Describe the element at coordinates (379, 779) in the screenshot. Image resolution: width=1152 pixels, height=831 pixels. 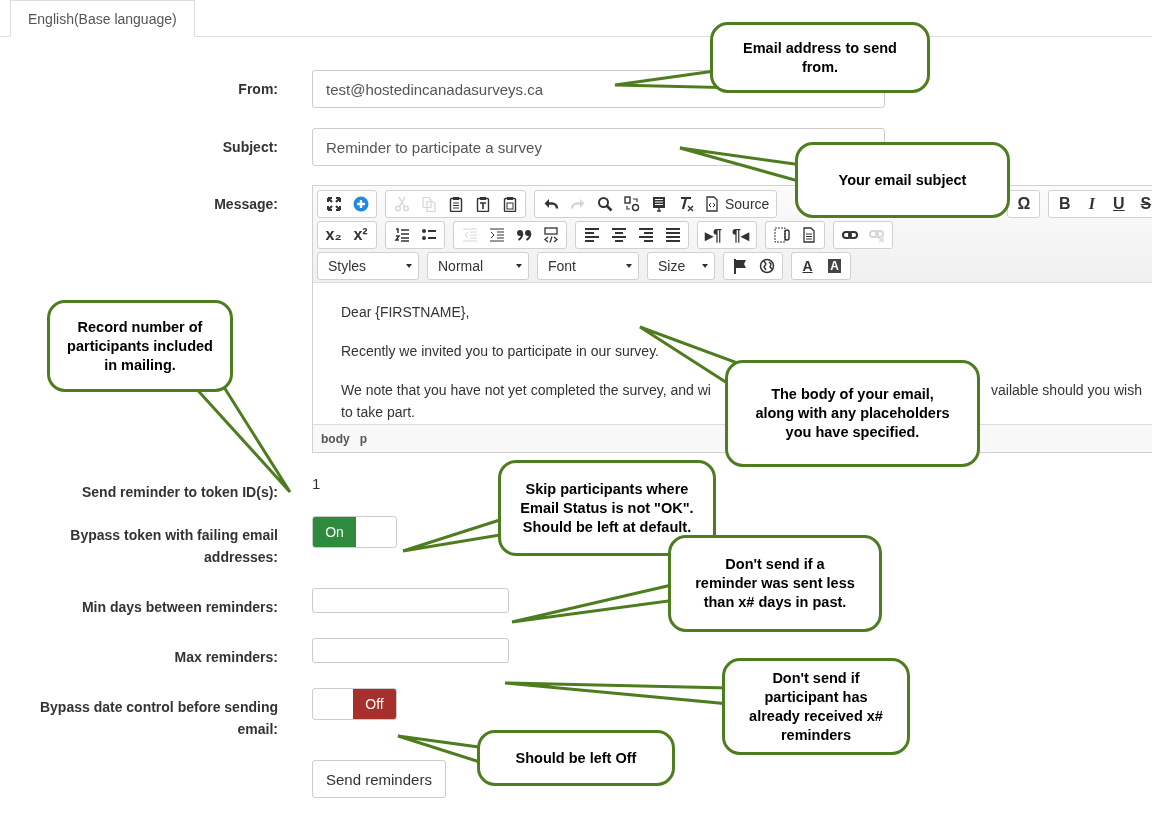
I see `send-reminders-button: Send reminders` at that location.